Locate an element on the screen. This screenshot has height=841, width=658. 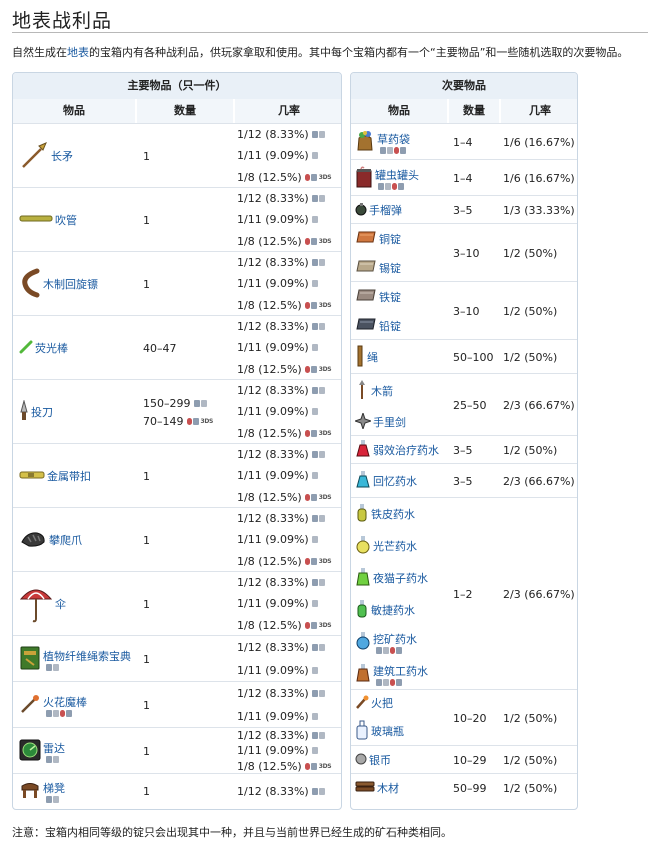
item-cell: 草药袋 is located at coordinates (402, 142).